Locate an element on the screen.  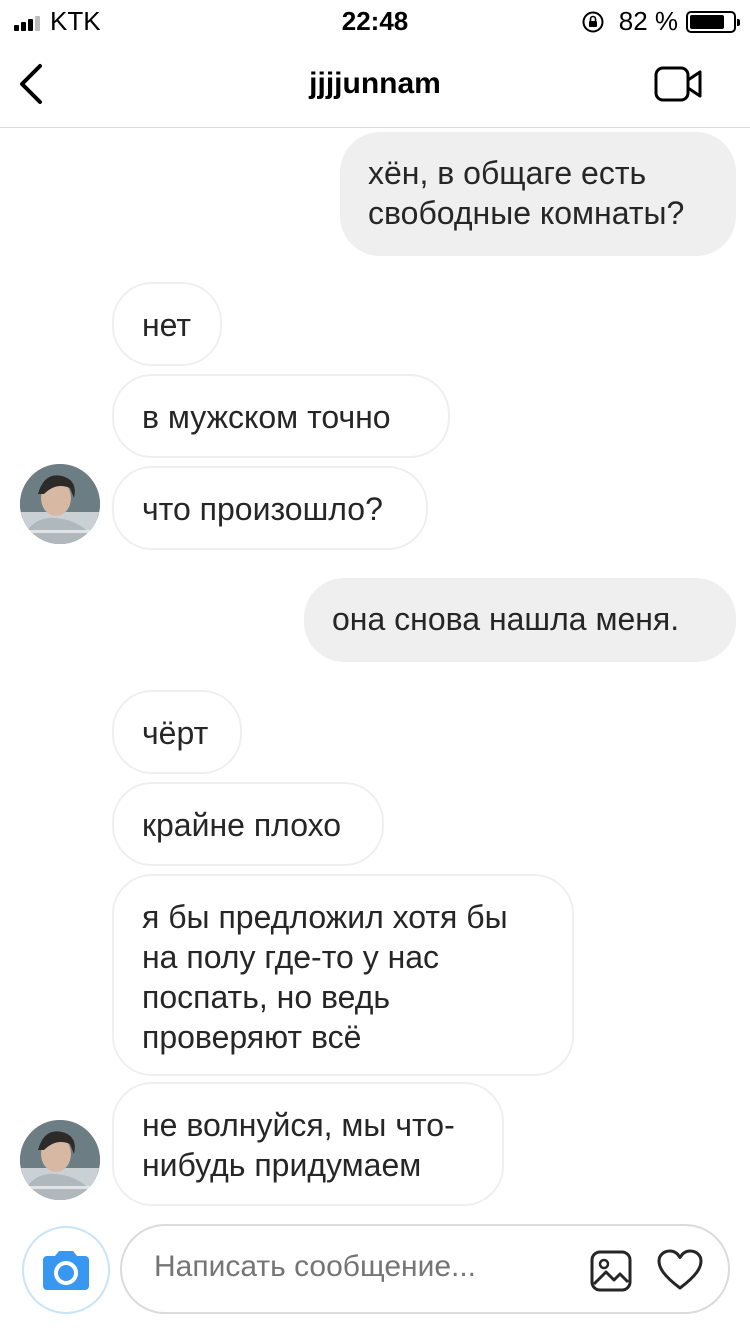
gallery-icon is located at coordinates (611, 1271).